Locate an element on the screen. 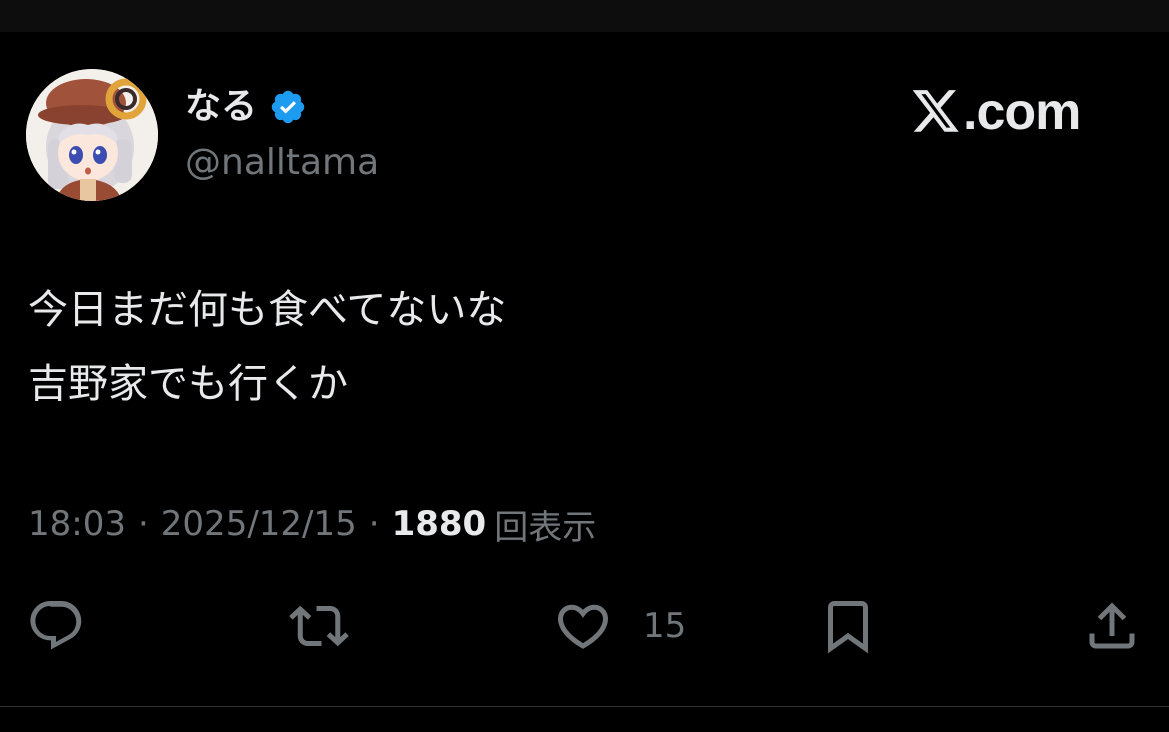  bookmark-icon is located at coordinates (848, 627).